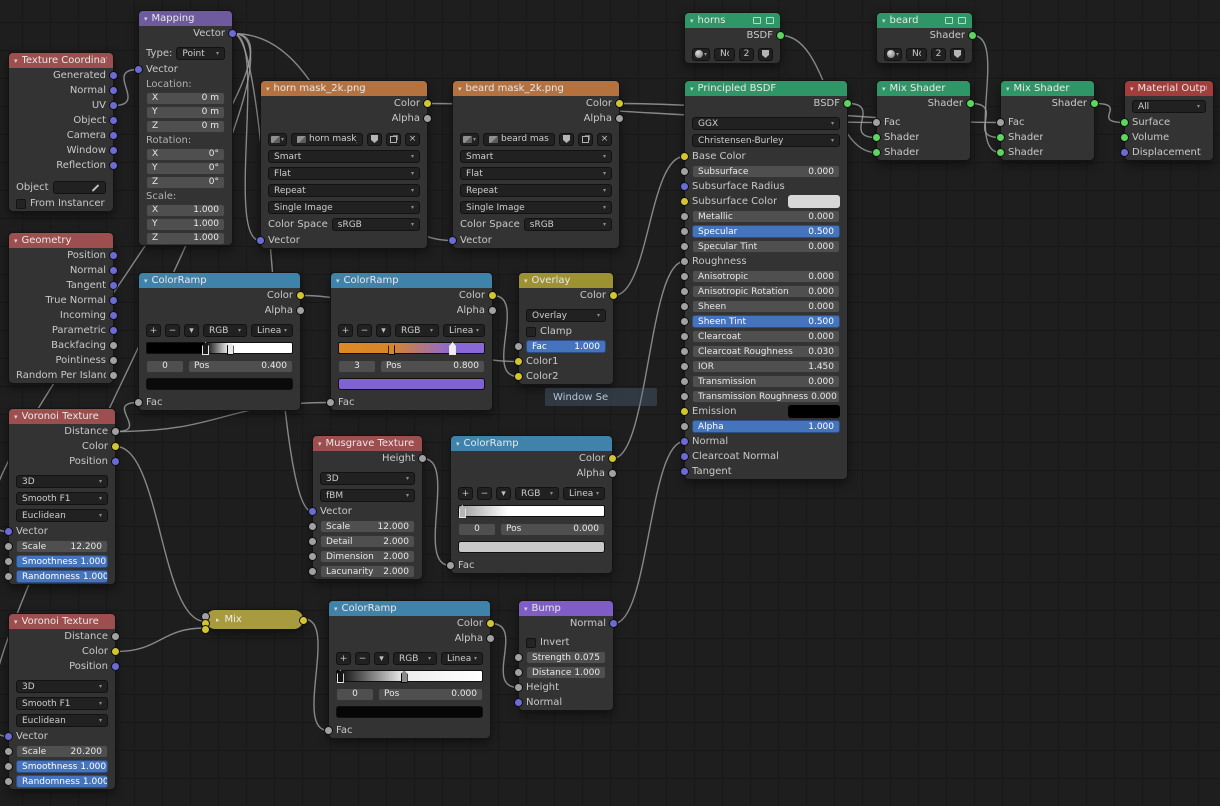 This screenshot has width=1220, height=806. Describe the element at coordinates (113, 75) in the screenshot. I see `socket-texture-coordinate-generated` at that location.